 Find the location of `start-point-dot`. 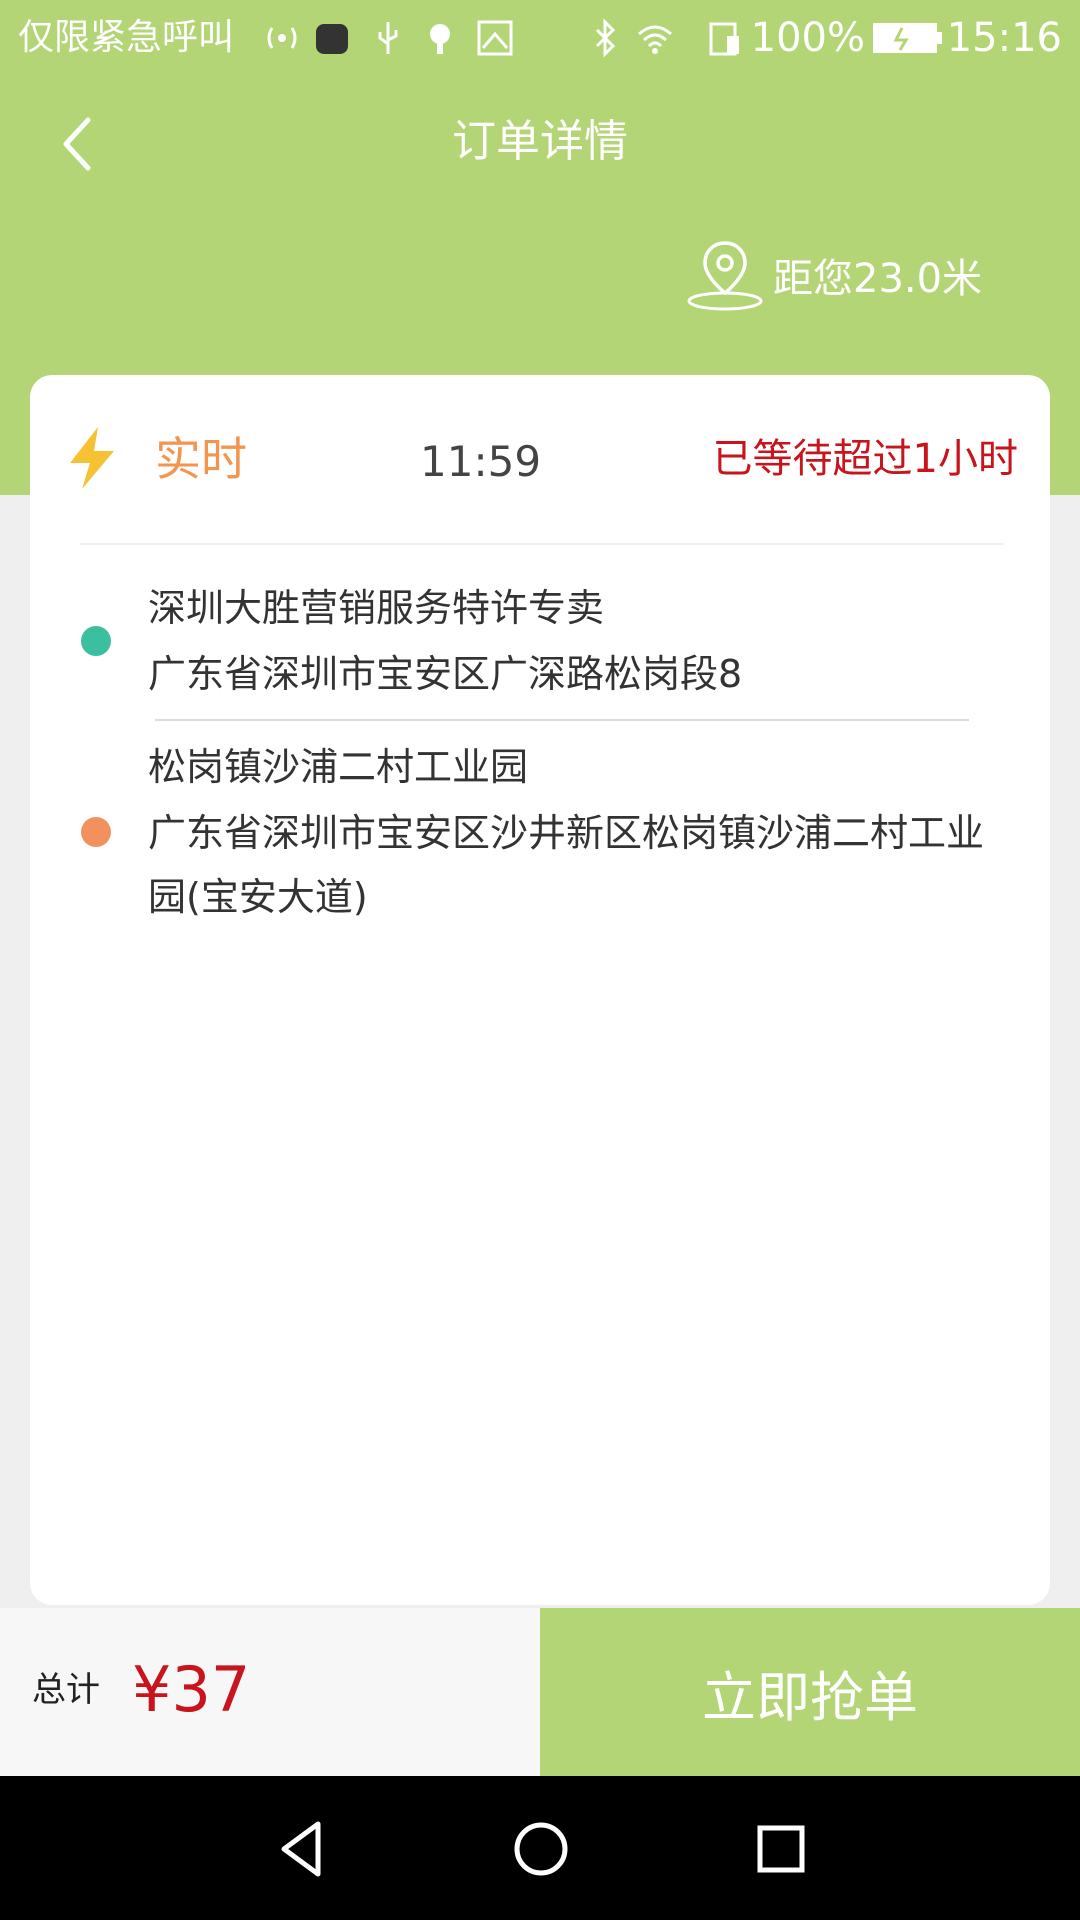

start-point-dot is located at coordinates (96, 641).